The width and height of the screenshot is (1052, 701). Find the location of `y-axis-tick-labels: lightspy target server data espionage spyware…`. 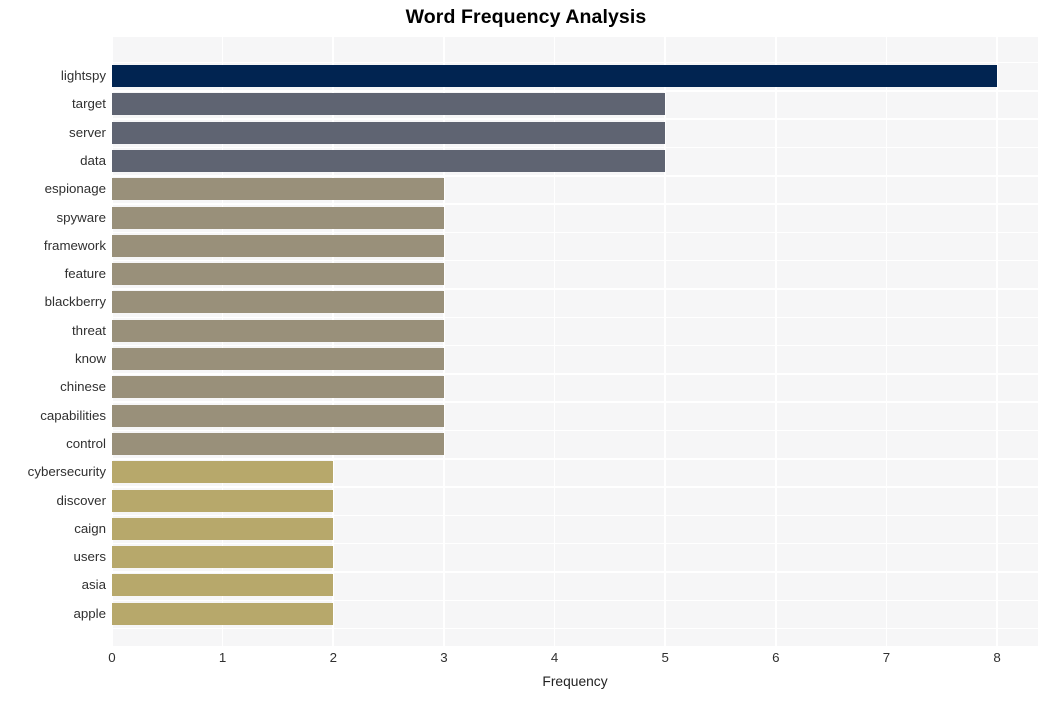

y-axis-tick-labels: lightspy target server data espionage spyware… is located at coordinates (53, 341).